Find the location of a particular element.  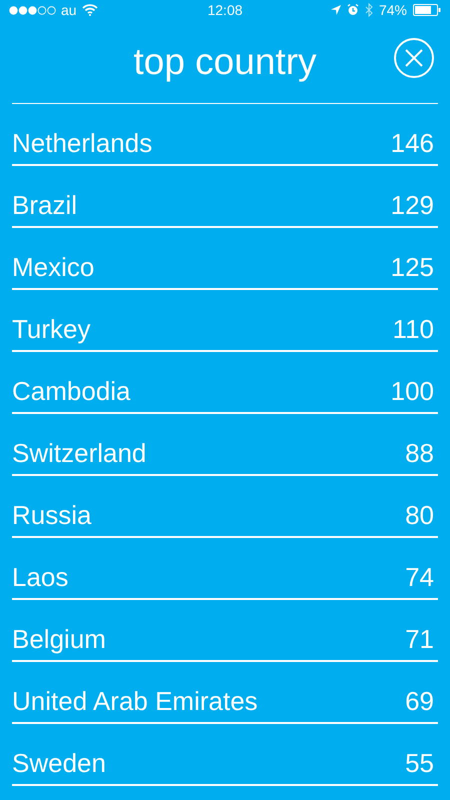

close-icon is located at coordinates (414, 58).